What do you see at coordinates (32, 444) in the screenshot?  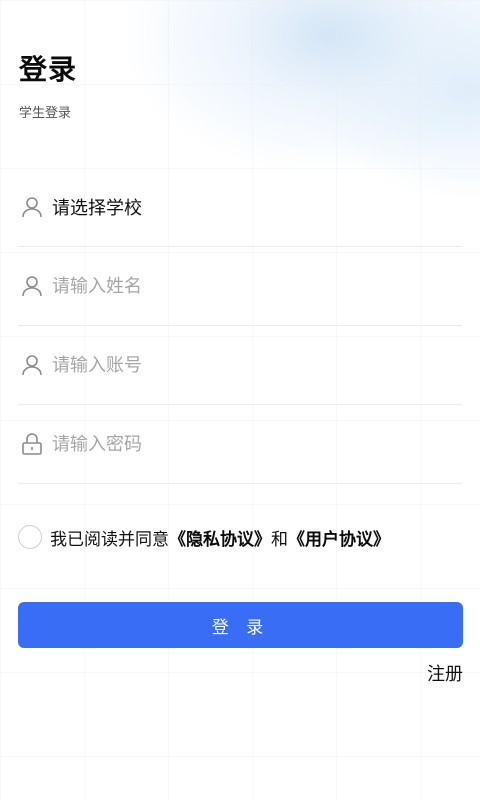 I see `lock-icon` at bounding box center [32, 444].